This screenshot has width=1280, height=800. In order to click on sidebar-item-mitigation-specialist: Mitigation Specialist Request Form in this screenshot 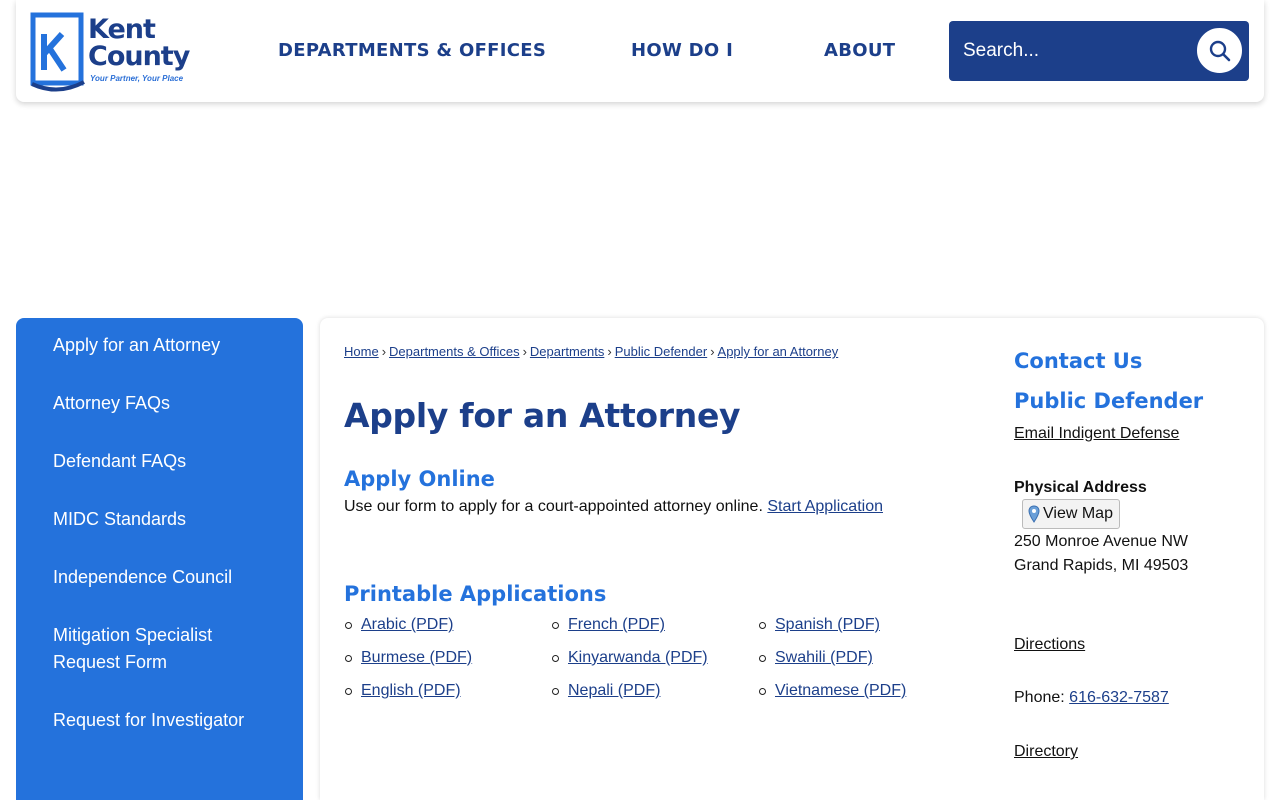, I will do `click(153, 649)`.